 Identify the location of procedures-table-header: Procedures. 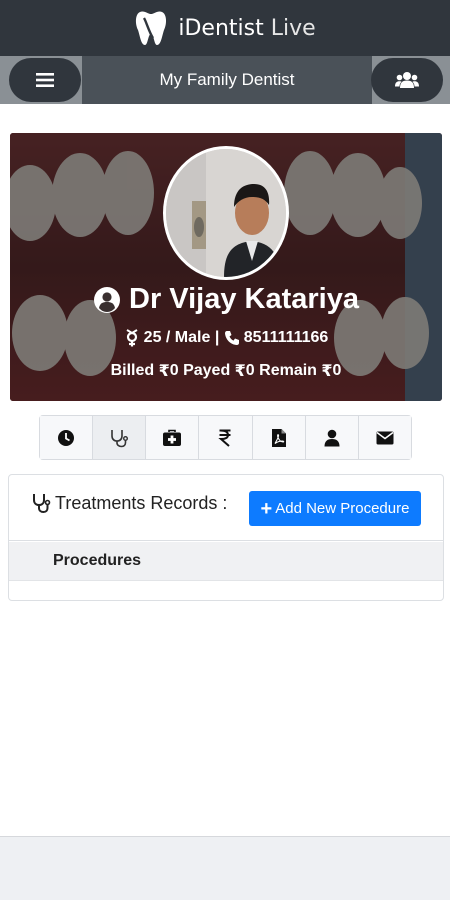
(226, 561).